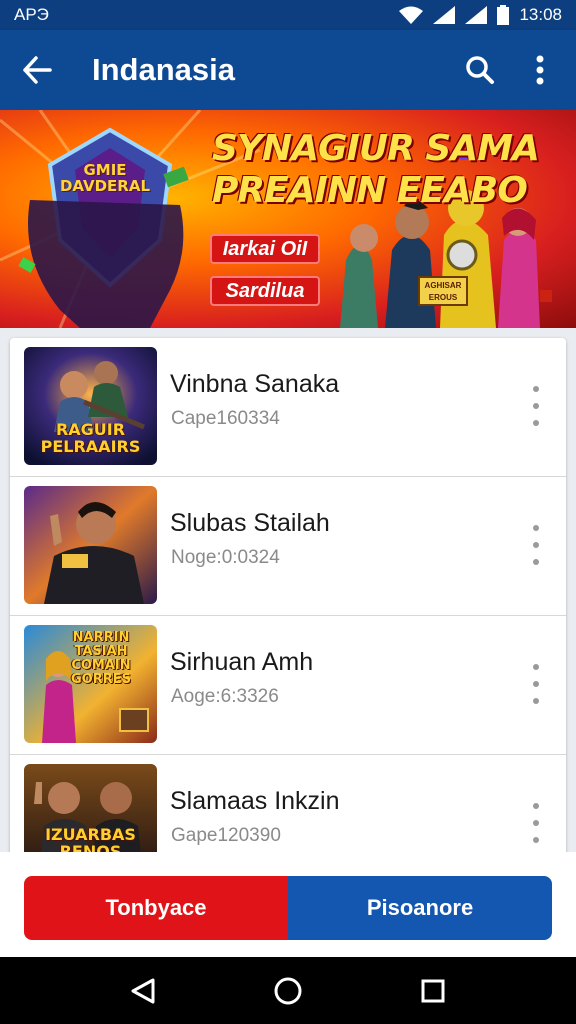  I want to click on carrier-label: APЭ, so click(31, 14).